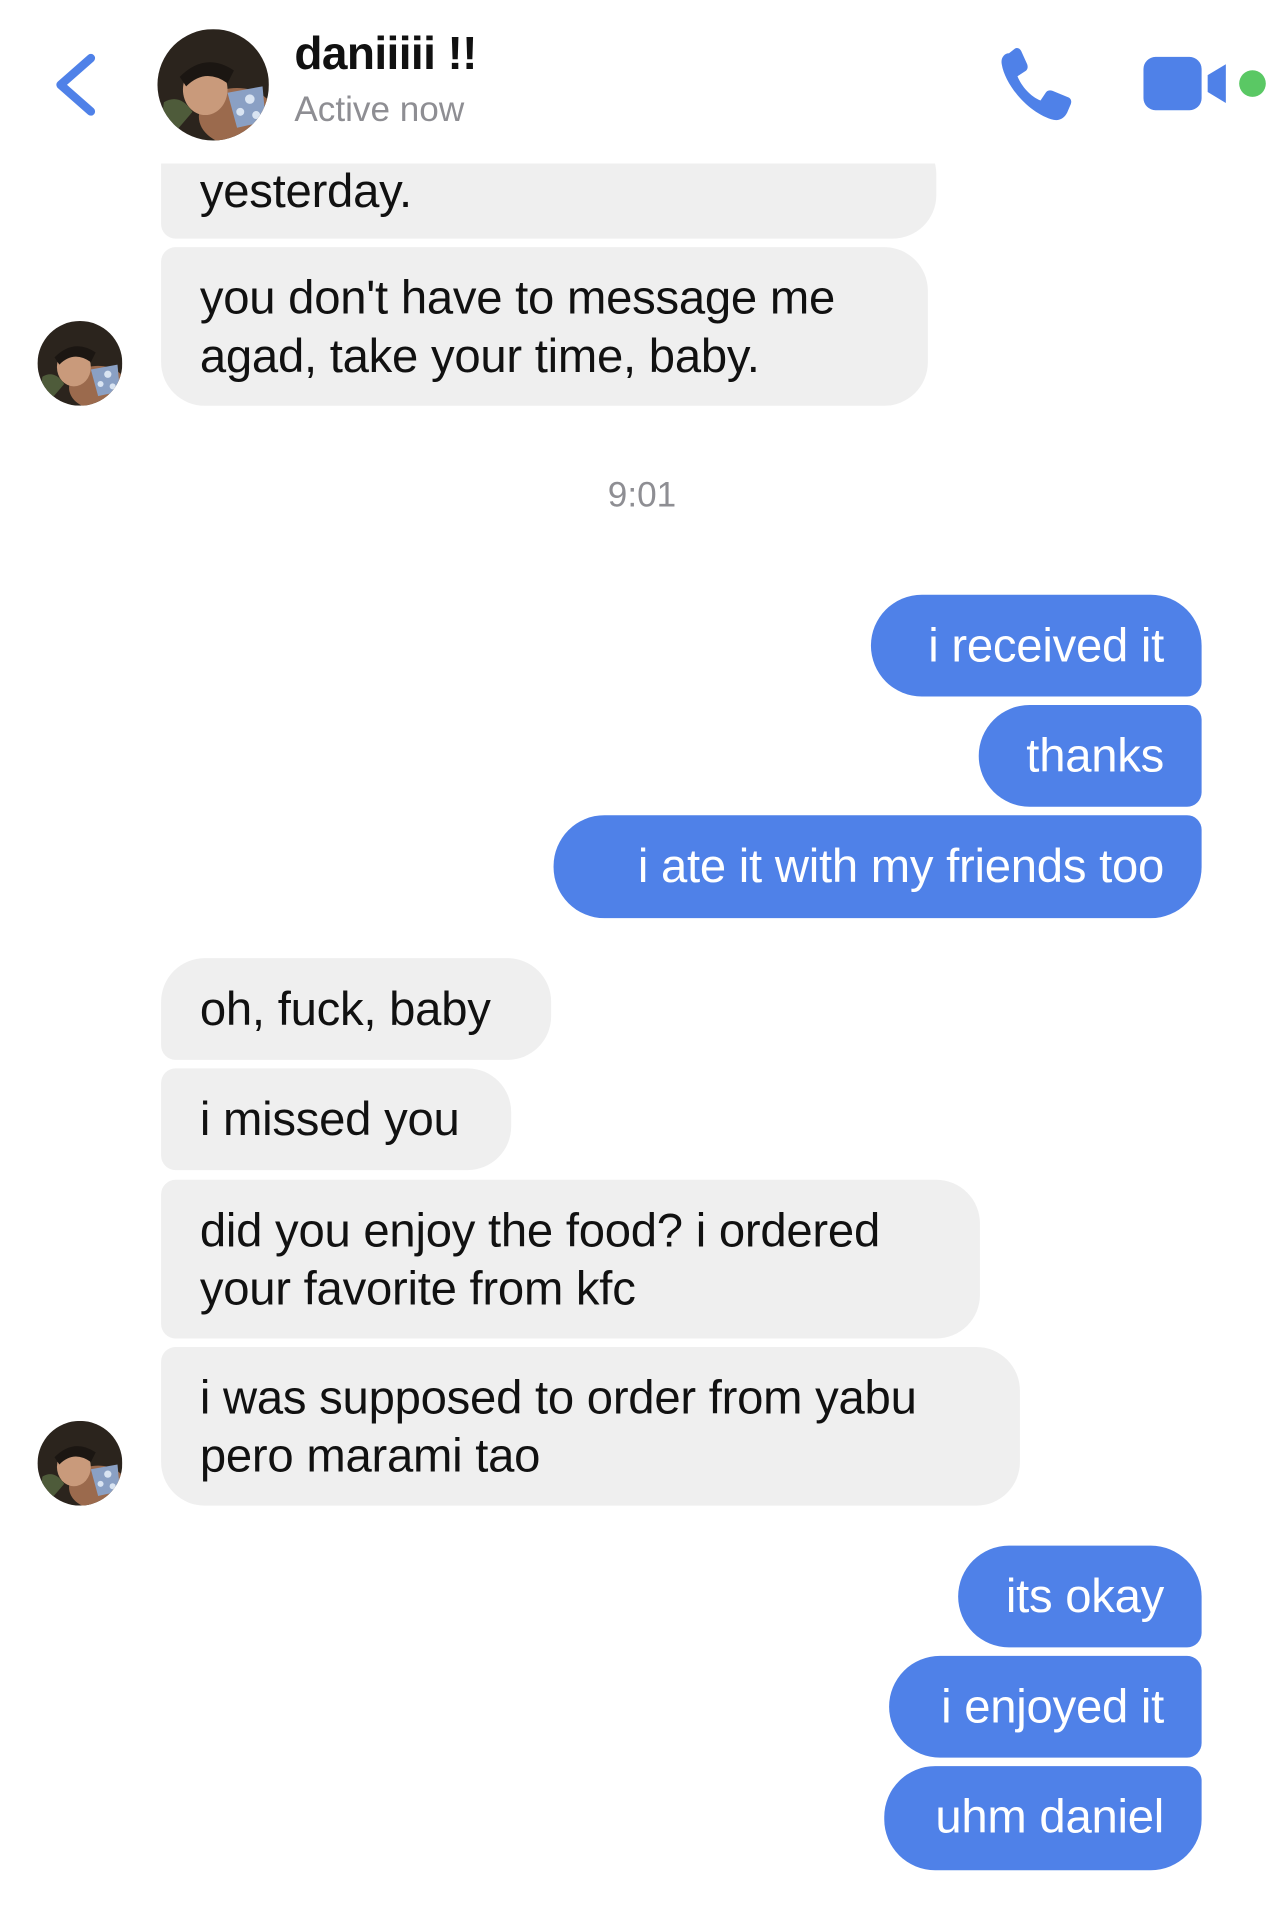 The width and height of the screenshot is (1284, 1911). What do you see at coordinates (379, 110) in the screenshot?
I see `active-status: Active now` at bounding box center [379, 110].